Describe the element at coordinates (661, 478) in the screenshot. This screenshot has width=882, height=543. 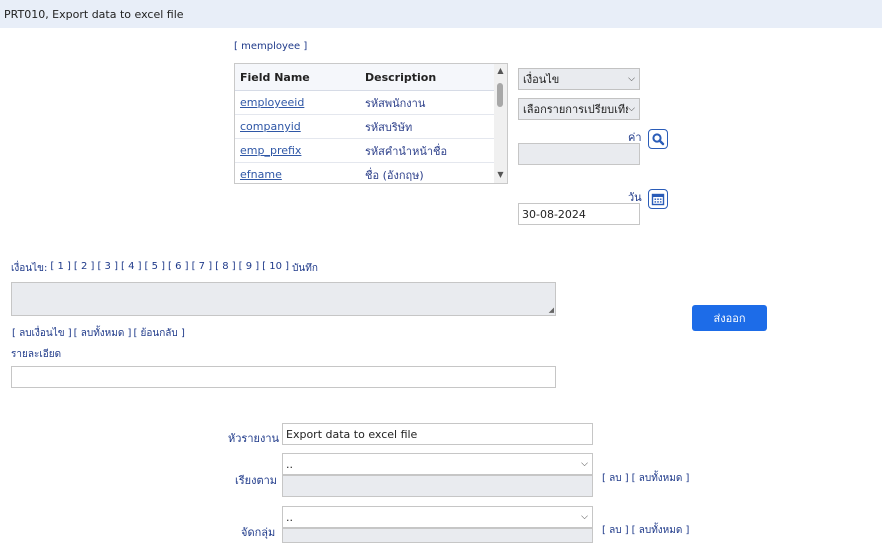
I see `sort-remove-all-link: [ ลบทั้งหมด ]` at that location.